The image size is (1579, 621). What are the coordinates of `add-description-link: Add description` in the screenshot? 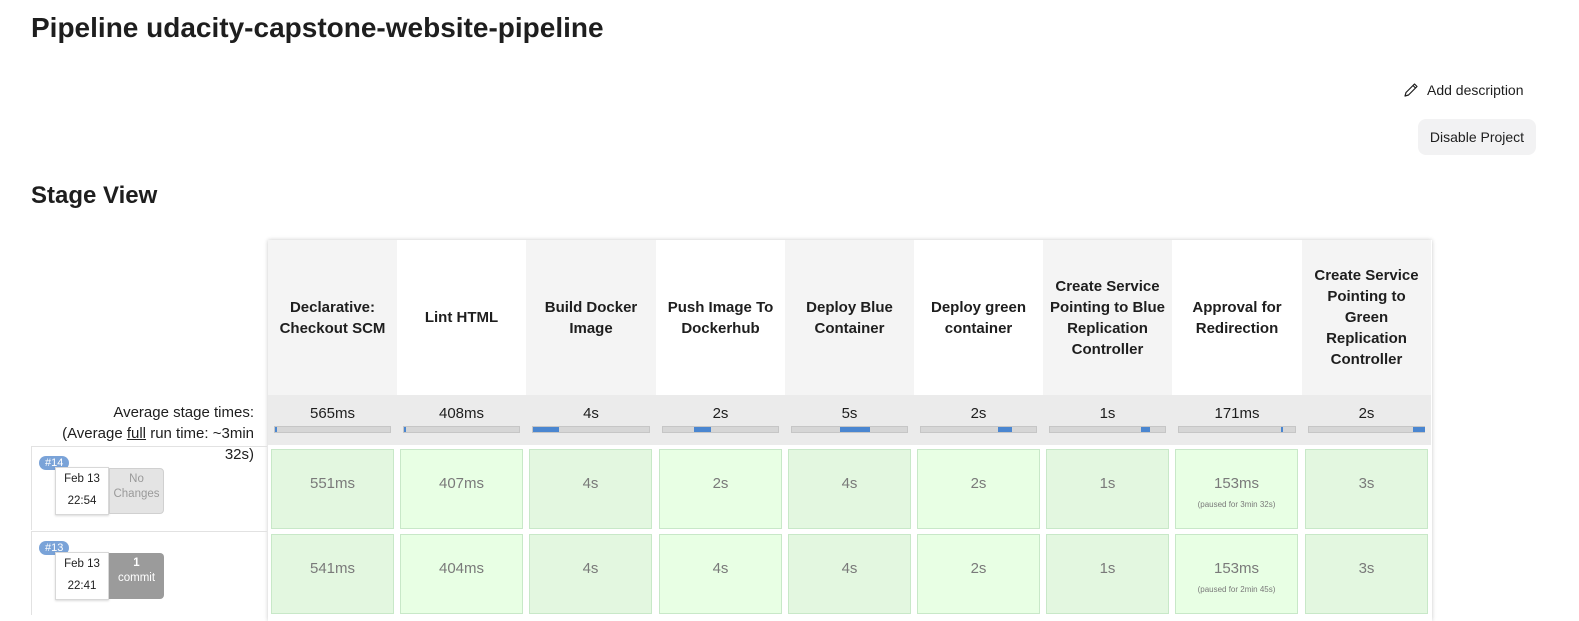 It's located at (1463, 90).